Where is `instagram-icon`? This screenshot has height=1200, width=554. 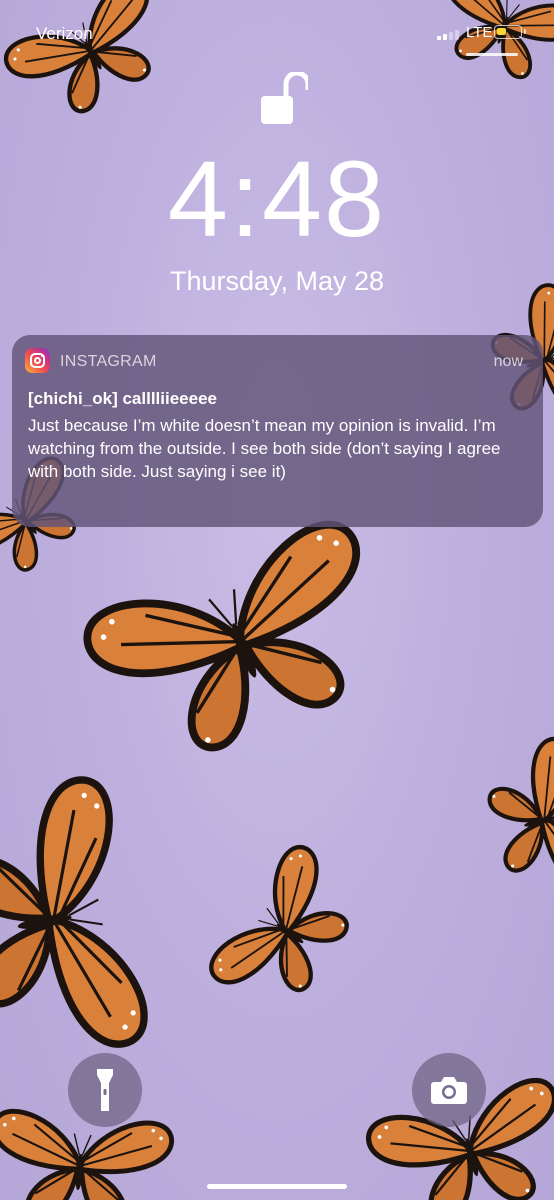 instagram-icon is located at coordinates (37, 360).